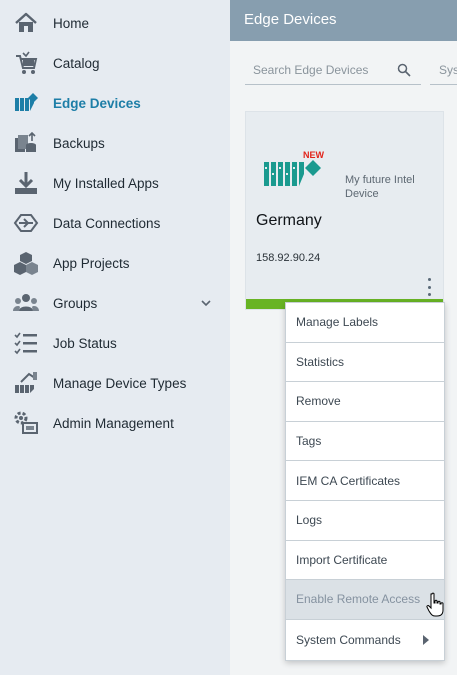 This screenshot has height=675, width=457. What do you see at coordinates (26, 223) in the screenshot?
I see `data-connection-icon` at bounding box center [26, 223].